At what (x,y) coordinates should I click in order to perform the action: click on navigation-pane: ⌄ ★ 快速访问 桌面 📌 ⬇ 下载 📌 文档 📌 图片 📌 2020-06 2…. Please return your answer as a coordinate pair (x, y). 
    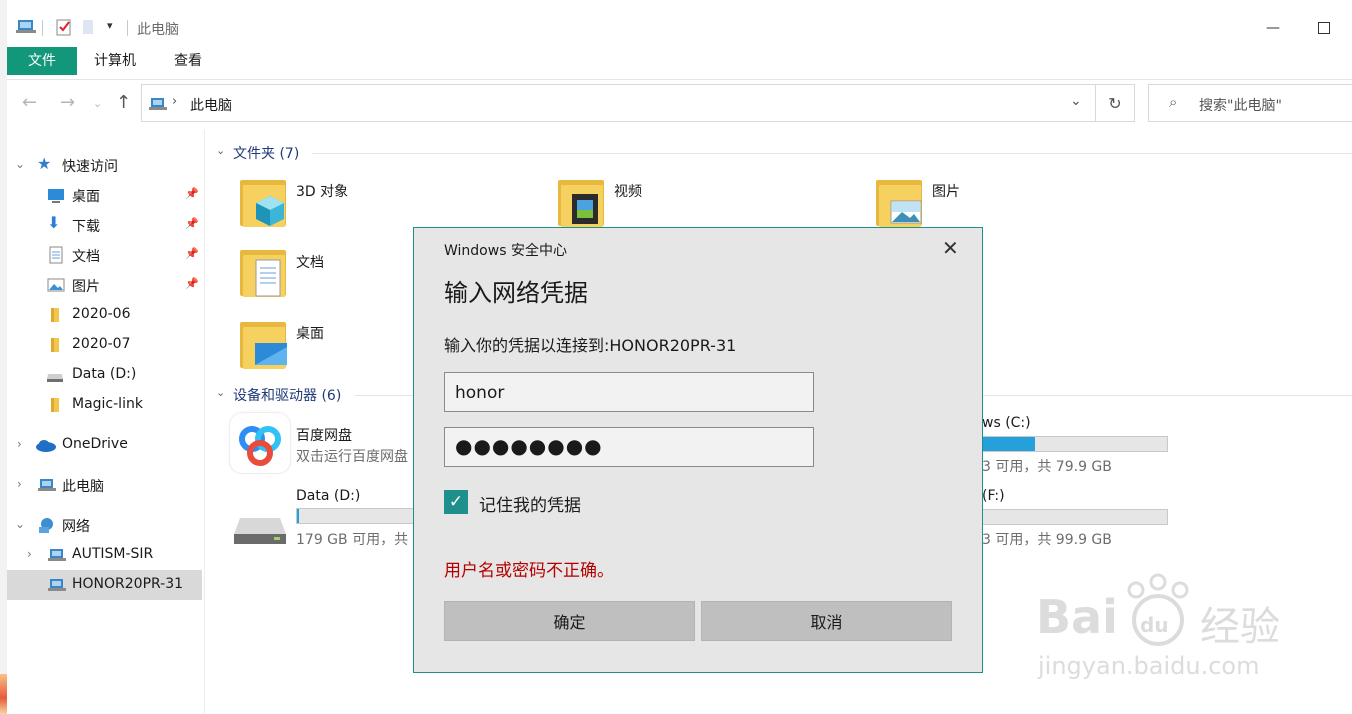
    Looking at the image, I should click on (105, 427).